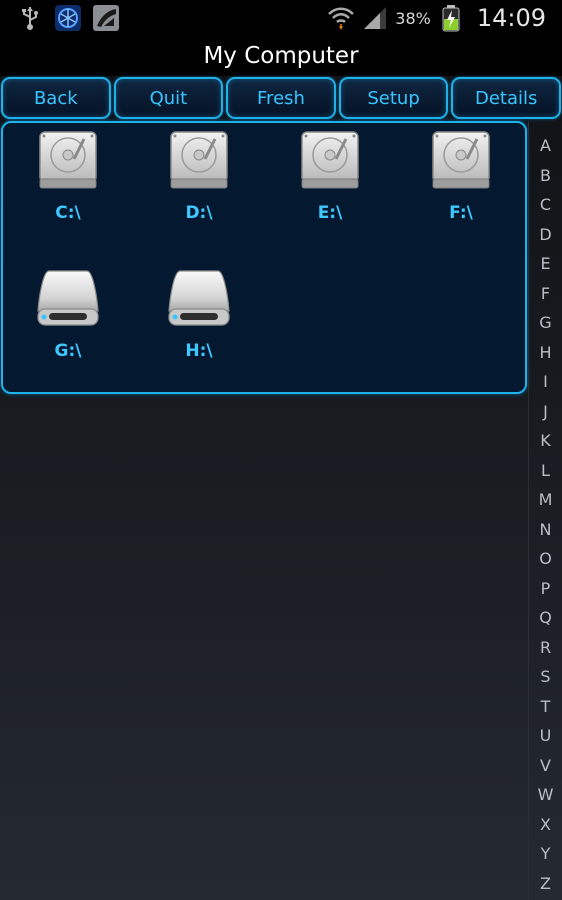 Image resolution: width=562 pixels, height=900 pixels. Describe the element at coordinates (545, 736) in the screenshot. I see `index-letter-u: U` at that location.